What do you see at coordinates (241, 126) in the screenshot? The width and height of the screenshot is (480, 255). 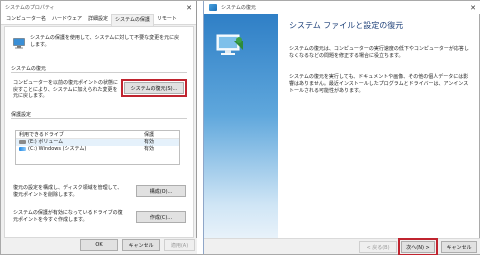 I see `wizard-side-graphic` at bounding box center [241, 126].